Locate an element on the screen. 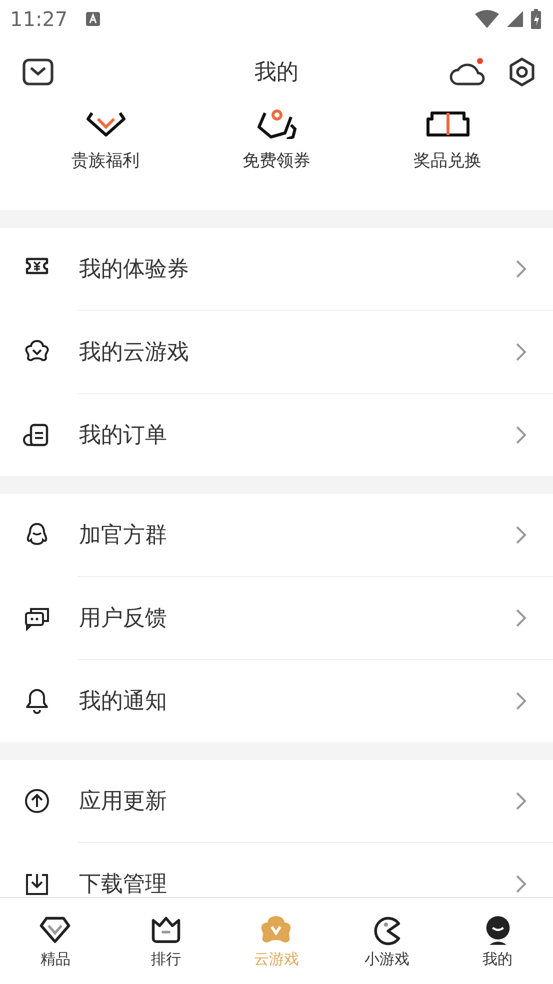  keyboard-icon is located at coordinates (93, 19).